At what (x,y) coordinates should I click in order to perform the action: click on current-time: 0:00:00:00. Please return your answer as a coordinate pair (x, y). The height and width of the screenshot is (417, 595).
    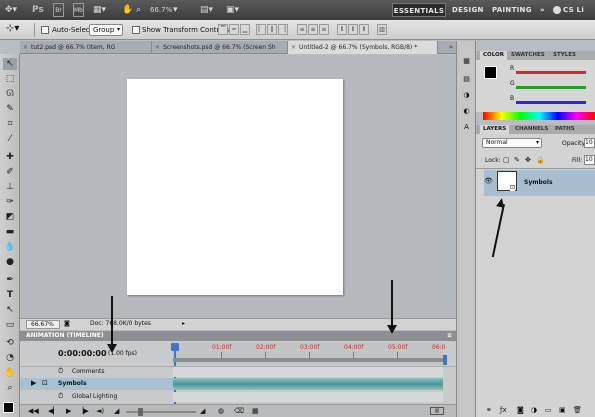
    Looking at the image, I should click on (82, 353).